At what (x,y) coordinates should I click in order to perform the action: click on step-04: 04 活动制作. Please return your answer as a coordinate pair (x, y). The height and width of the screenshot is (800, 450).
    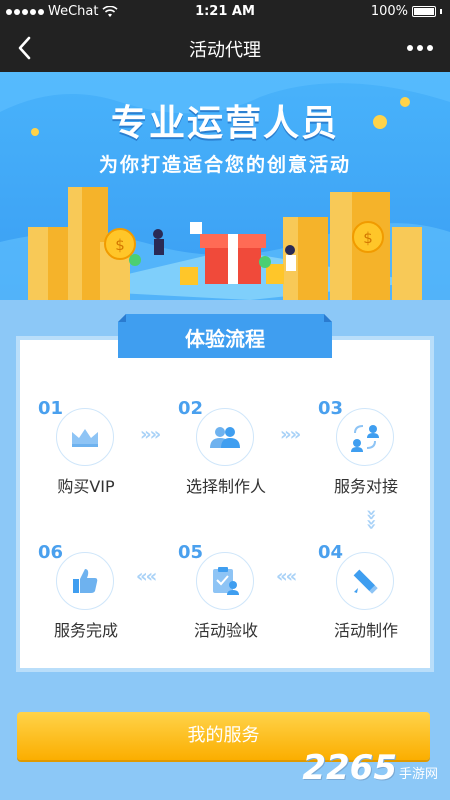
    Looking at the image, I should click on (366, 592).